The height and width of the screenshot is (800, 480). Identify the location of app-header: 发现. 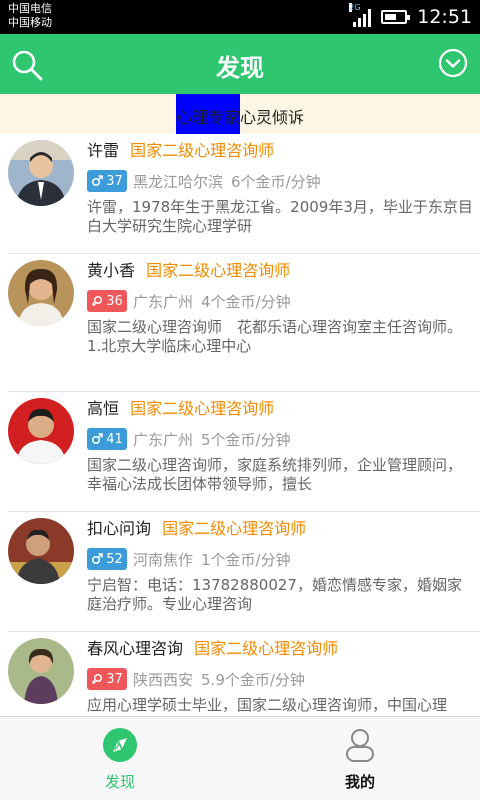
(240, 64).